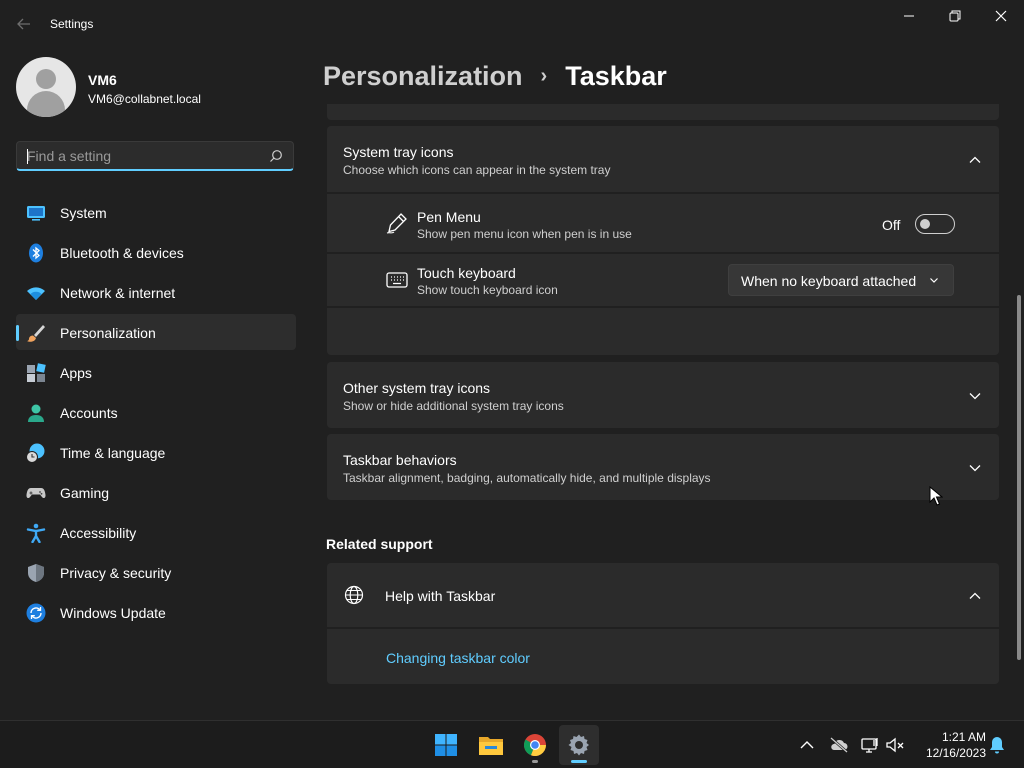  What do you see at coordinates (997, 745) in the screenshot?
I see `notification-bell-icon` at bounding box center [997, 745].